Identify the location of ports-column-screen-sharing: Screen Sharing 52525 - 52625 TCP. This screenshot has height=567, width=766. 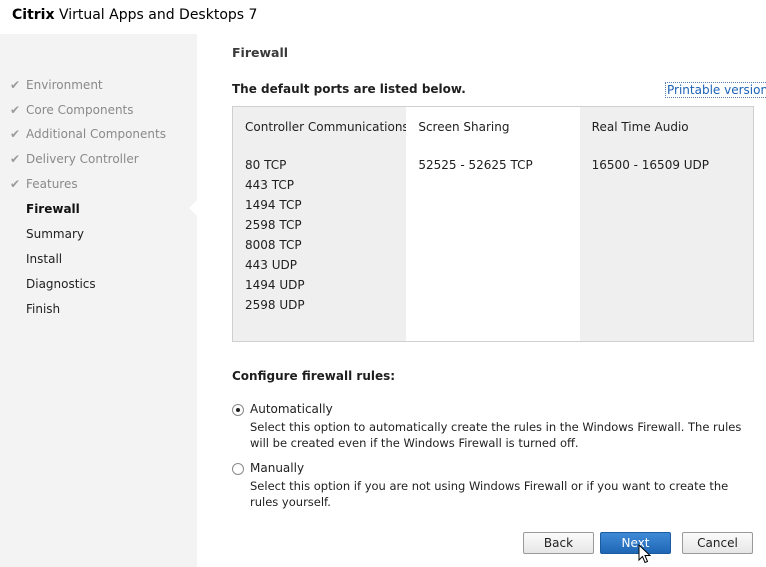
(493, 224).